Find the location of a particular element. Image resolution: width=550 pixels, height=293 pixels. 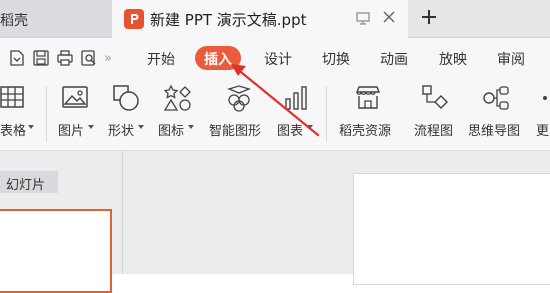

menu-bar: » 开始 插入 设计 切换 动画 放映 审阅 is located at coordinates (275, 58).